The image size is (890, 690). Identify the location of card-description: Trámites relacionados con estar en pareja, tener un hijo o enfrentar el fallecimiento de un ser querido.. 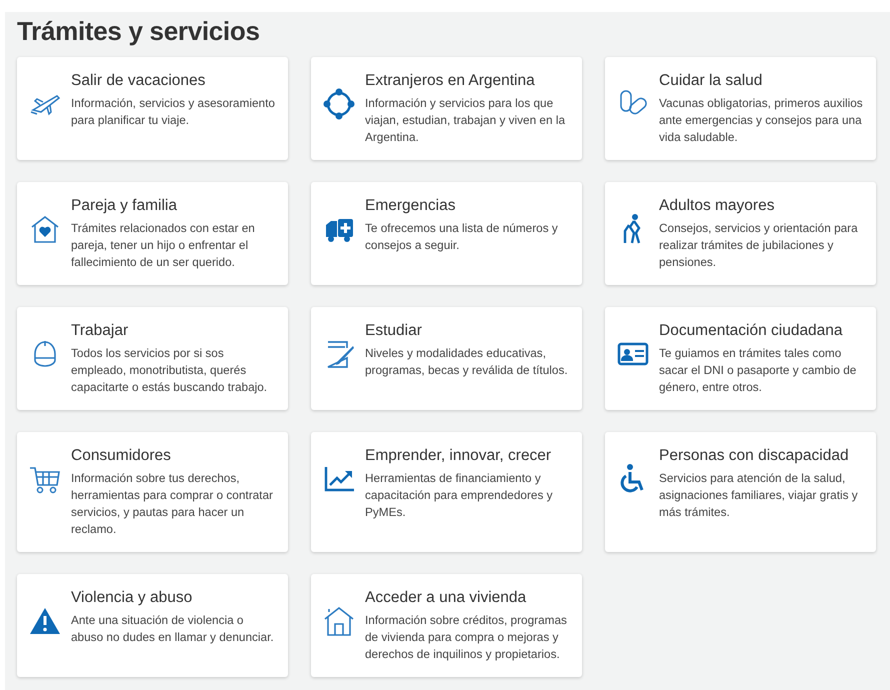
(163, 245).